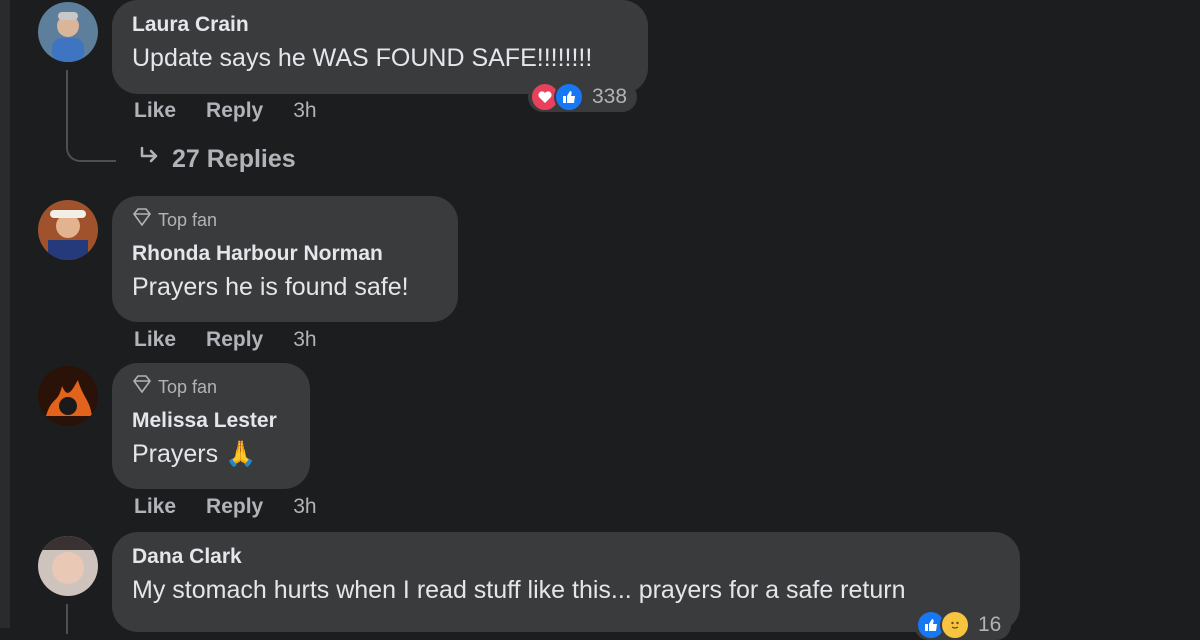 The height and width of the screenshot is (640, 1200). I want to click on comment-text: Prayers he is found safe!, so click(270, 287).